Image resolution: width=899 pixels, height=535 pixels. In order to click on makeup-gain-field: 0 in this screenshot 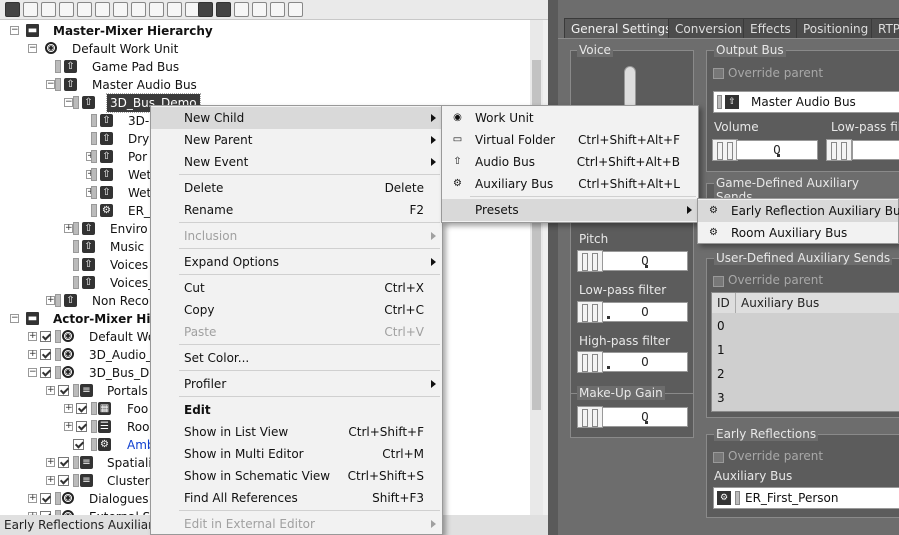, I will do `click(645, 417)`.